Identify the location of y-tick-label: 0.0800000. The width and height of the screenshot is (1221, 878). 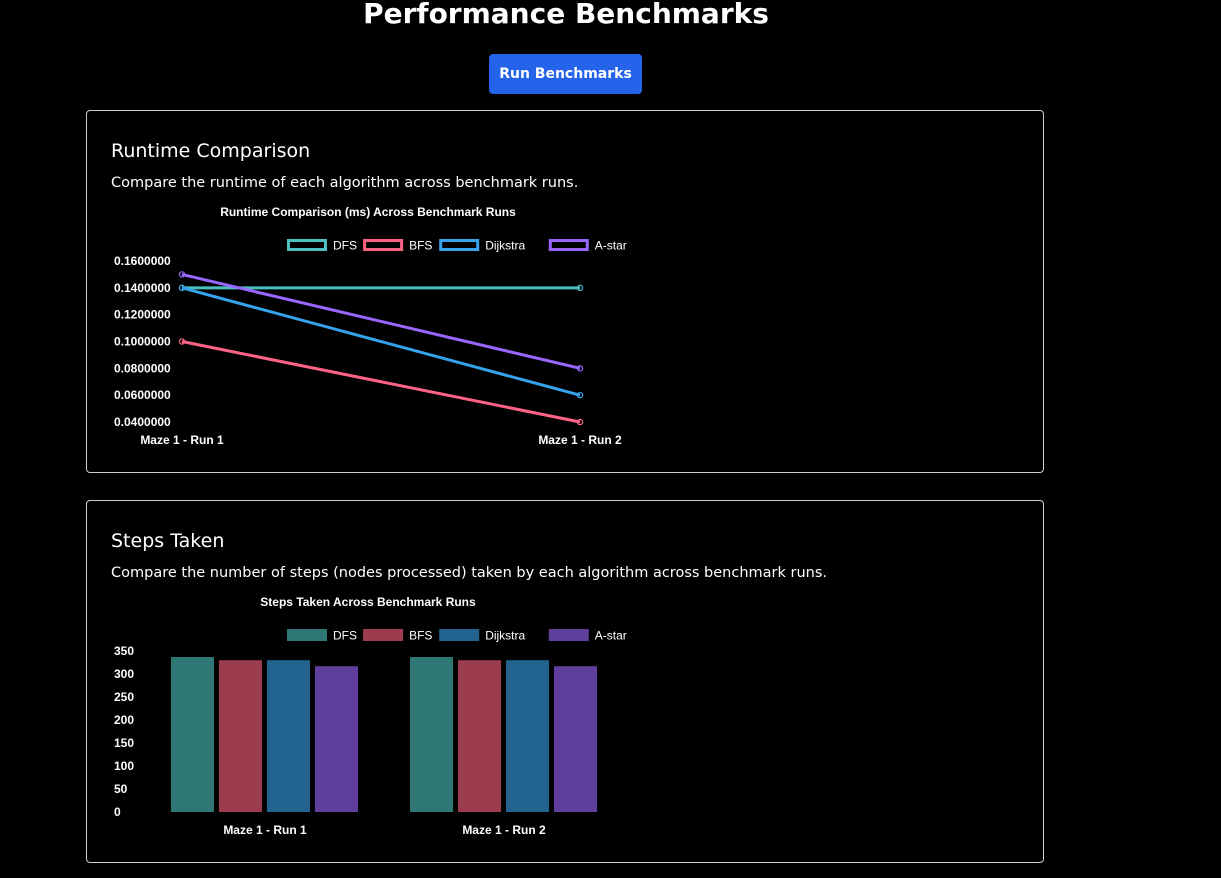
(142, 368).